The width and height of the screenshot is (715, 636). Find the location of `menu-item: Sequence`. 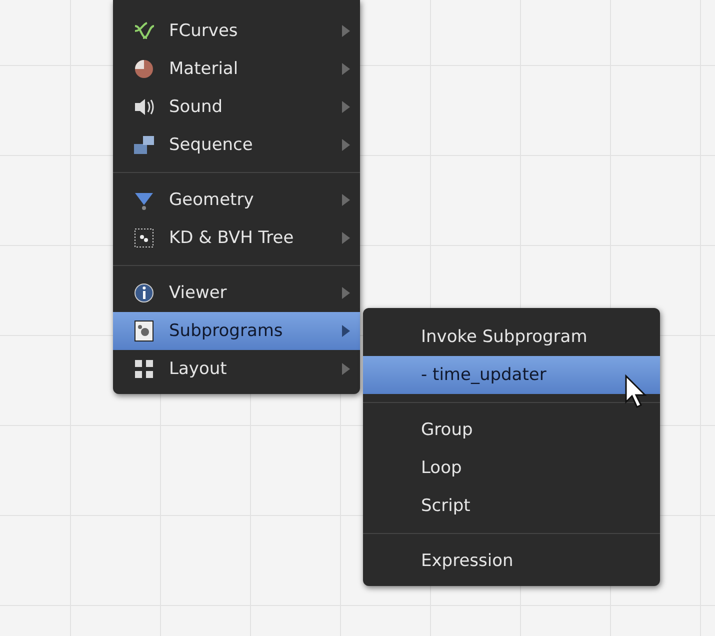

menu-item: Sequence is located at coordinates (236, 145).